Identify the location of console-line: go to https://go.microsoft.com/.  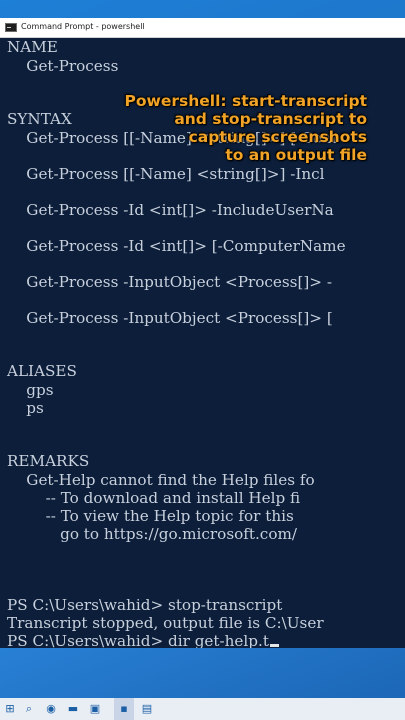
(152, 534).